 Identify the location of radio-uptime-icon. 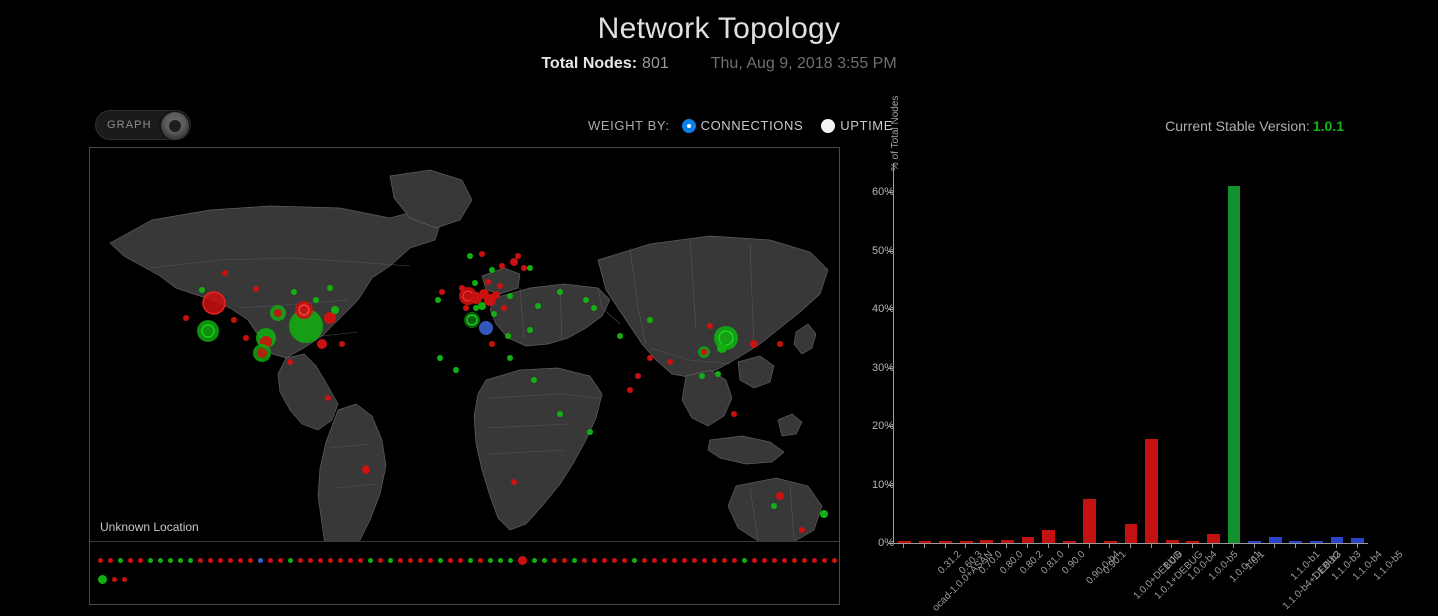
(828, 125).